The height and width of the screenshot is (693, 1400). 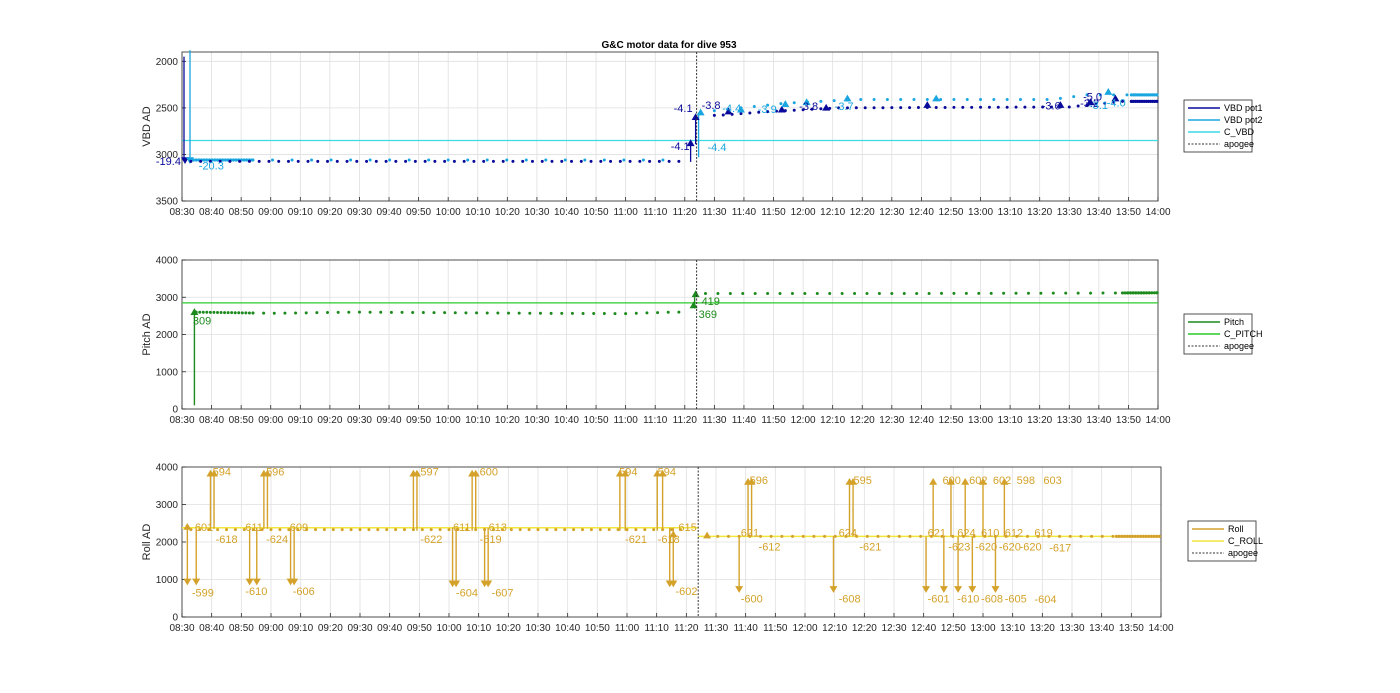 What do you see at coordinates (241, 420) in the screenshot?
I see `x-tick-label: 08:50` at bounding box center [241, 420].